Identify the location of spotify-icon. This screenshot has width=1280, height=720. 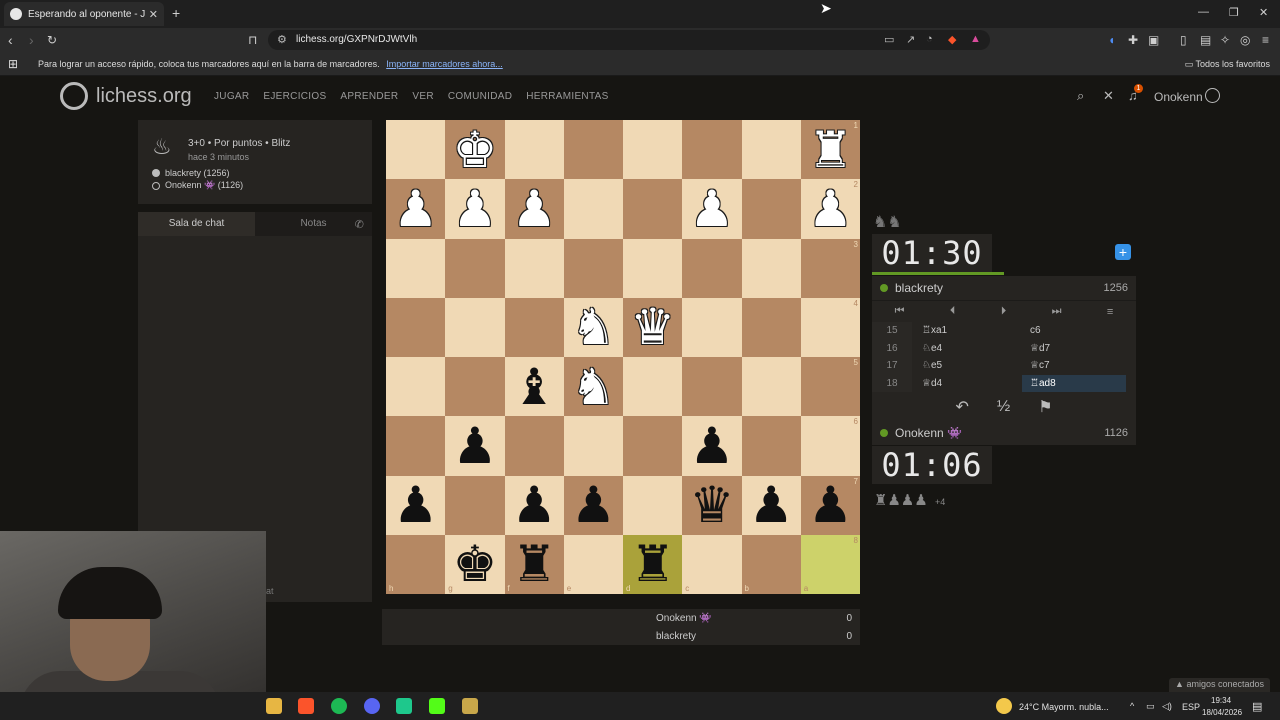
(339, 706).